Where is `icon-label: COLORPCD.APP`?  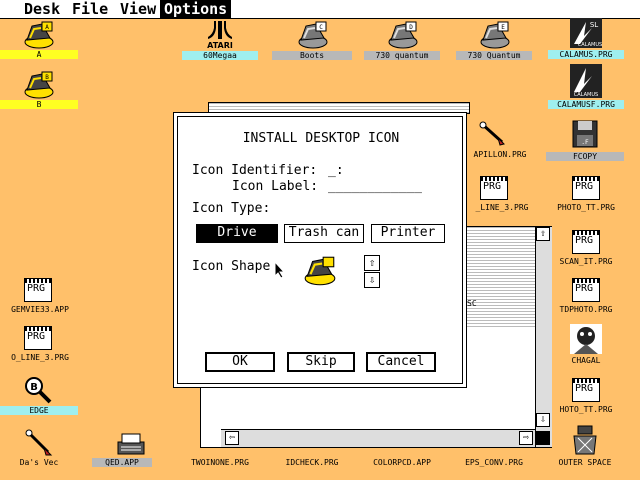 icon-label: COLORPCD.APP is located at coordinates (402, 462).